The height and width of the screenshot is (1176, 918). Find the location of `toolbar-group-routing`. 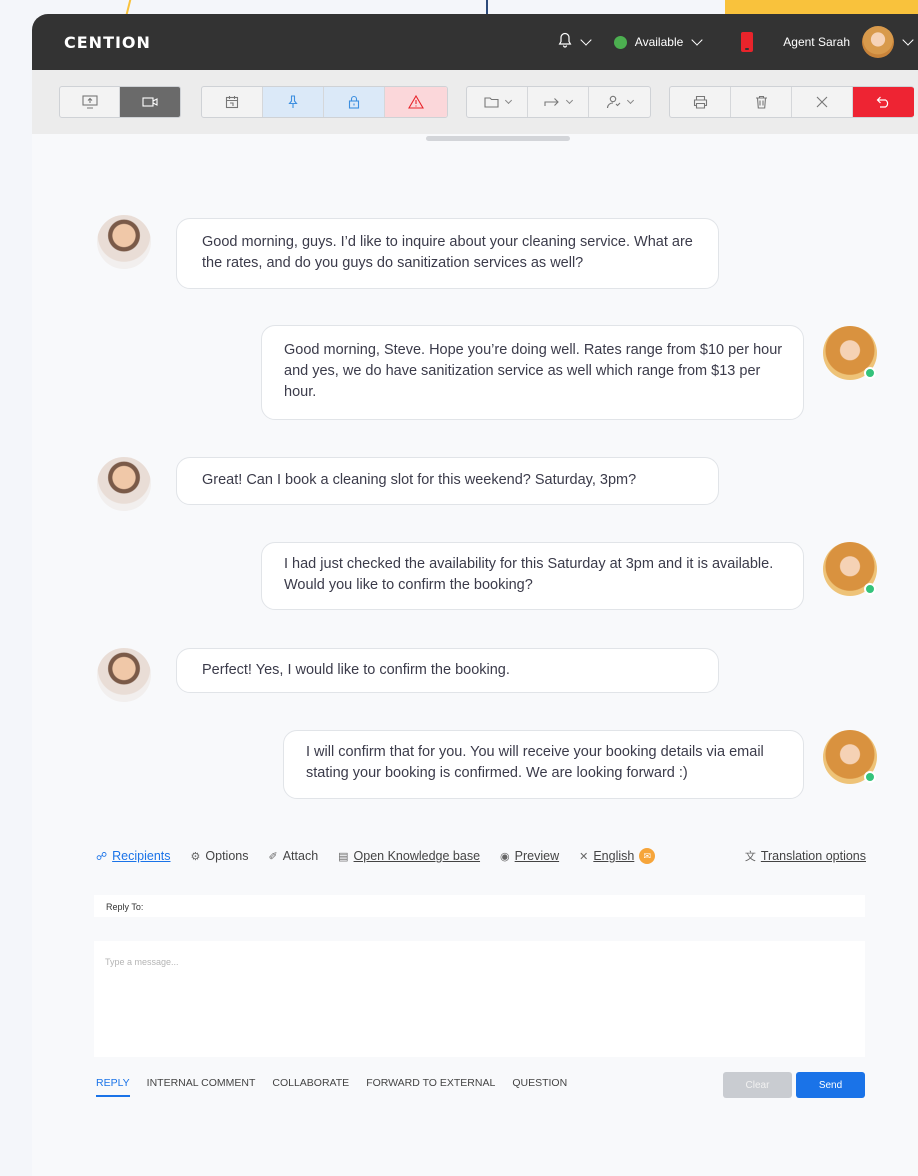

toolbar-group-routing is located at coordinates (558, 102).